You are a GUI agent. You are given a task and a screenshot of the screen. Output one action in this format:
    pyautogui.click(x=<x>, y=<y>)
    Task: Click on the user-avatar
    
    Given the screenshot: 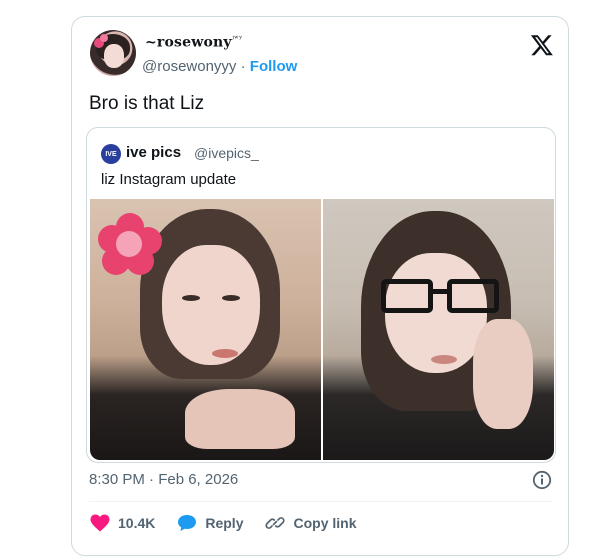 What is the action you would take?
    pyautogui.click(x=113, y=53)
    